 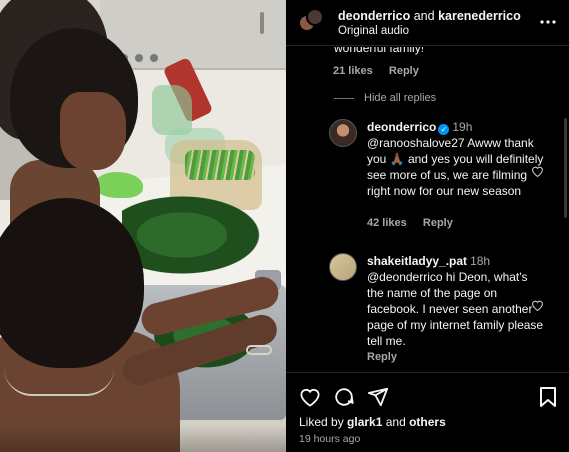 I want to click on like-button, so click(x=310, y=397).